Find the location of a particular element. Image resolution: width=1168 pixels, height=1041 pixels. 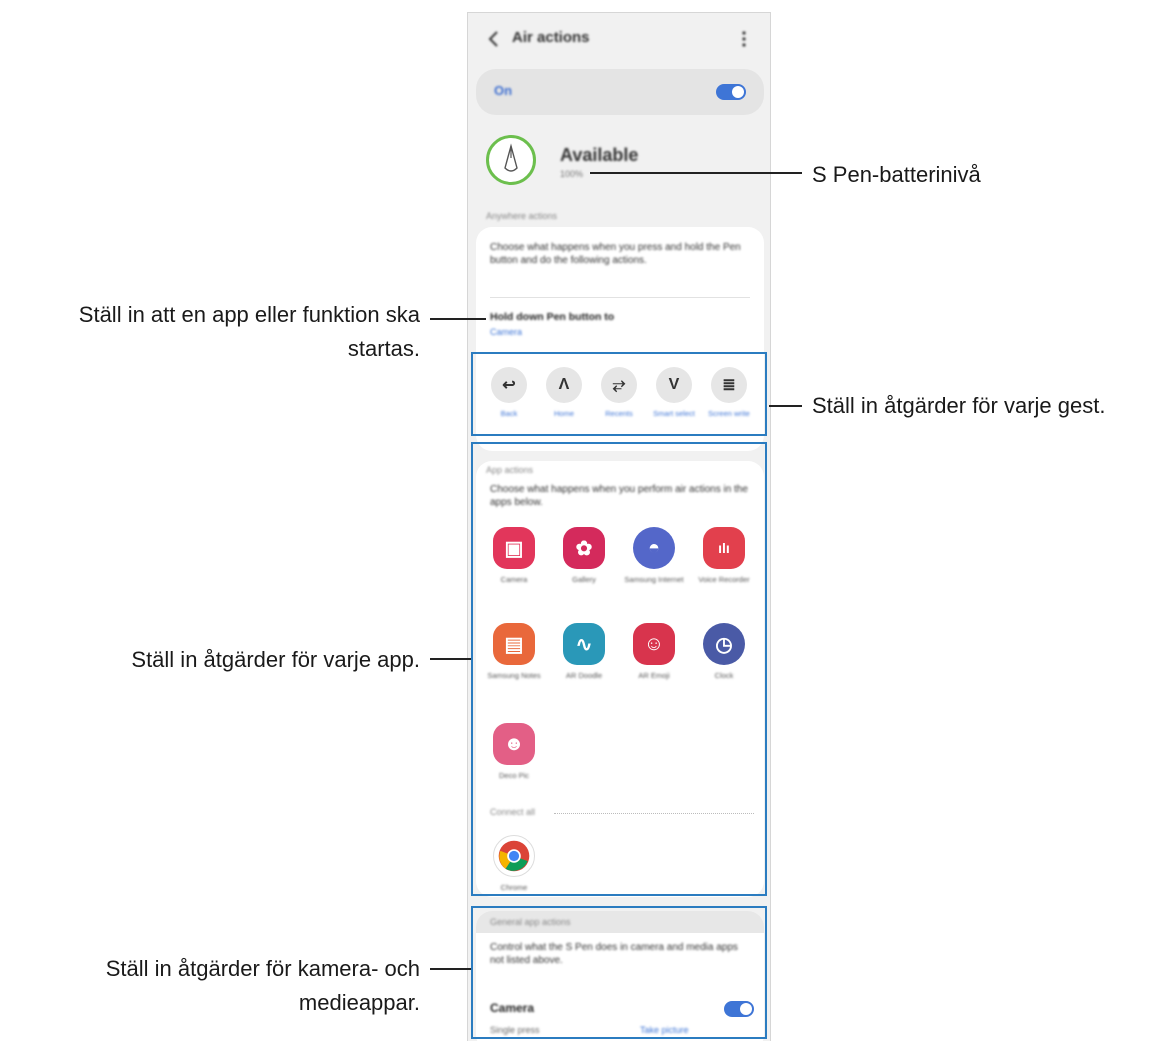

app-callout-line is located at coordinates (450, 659).